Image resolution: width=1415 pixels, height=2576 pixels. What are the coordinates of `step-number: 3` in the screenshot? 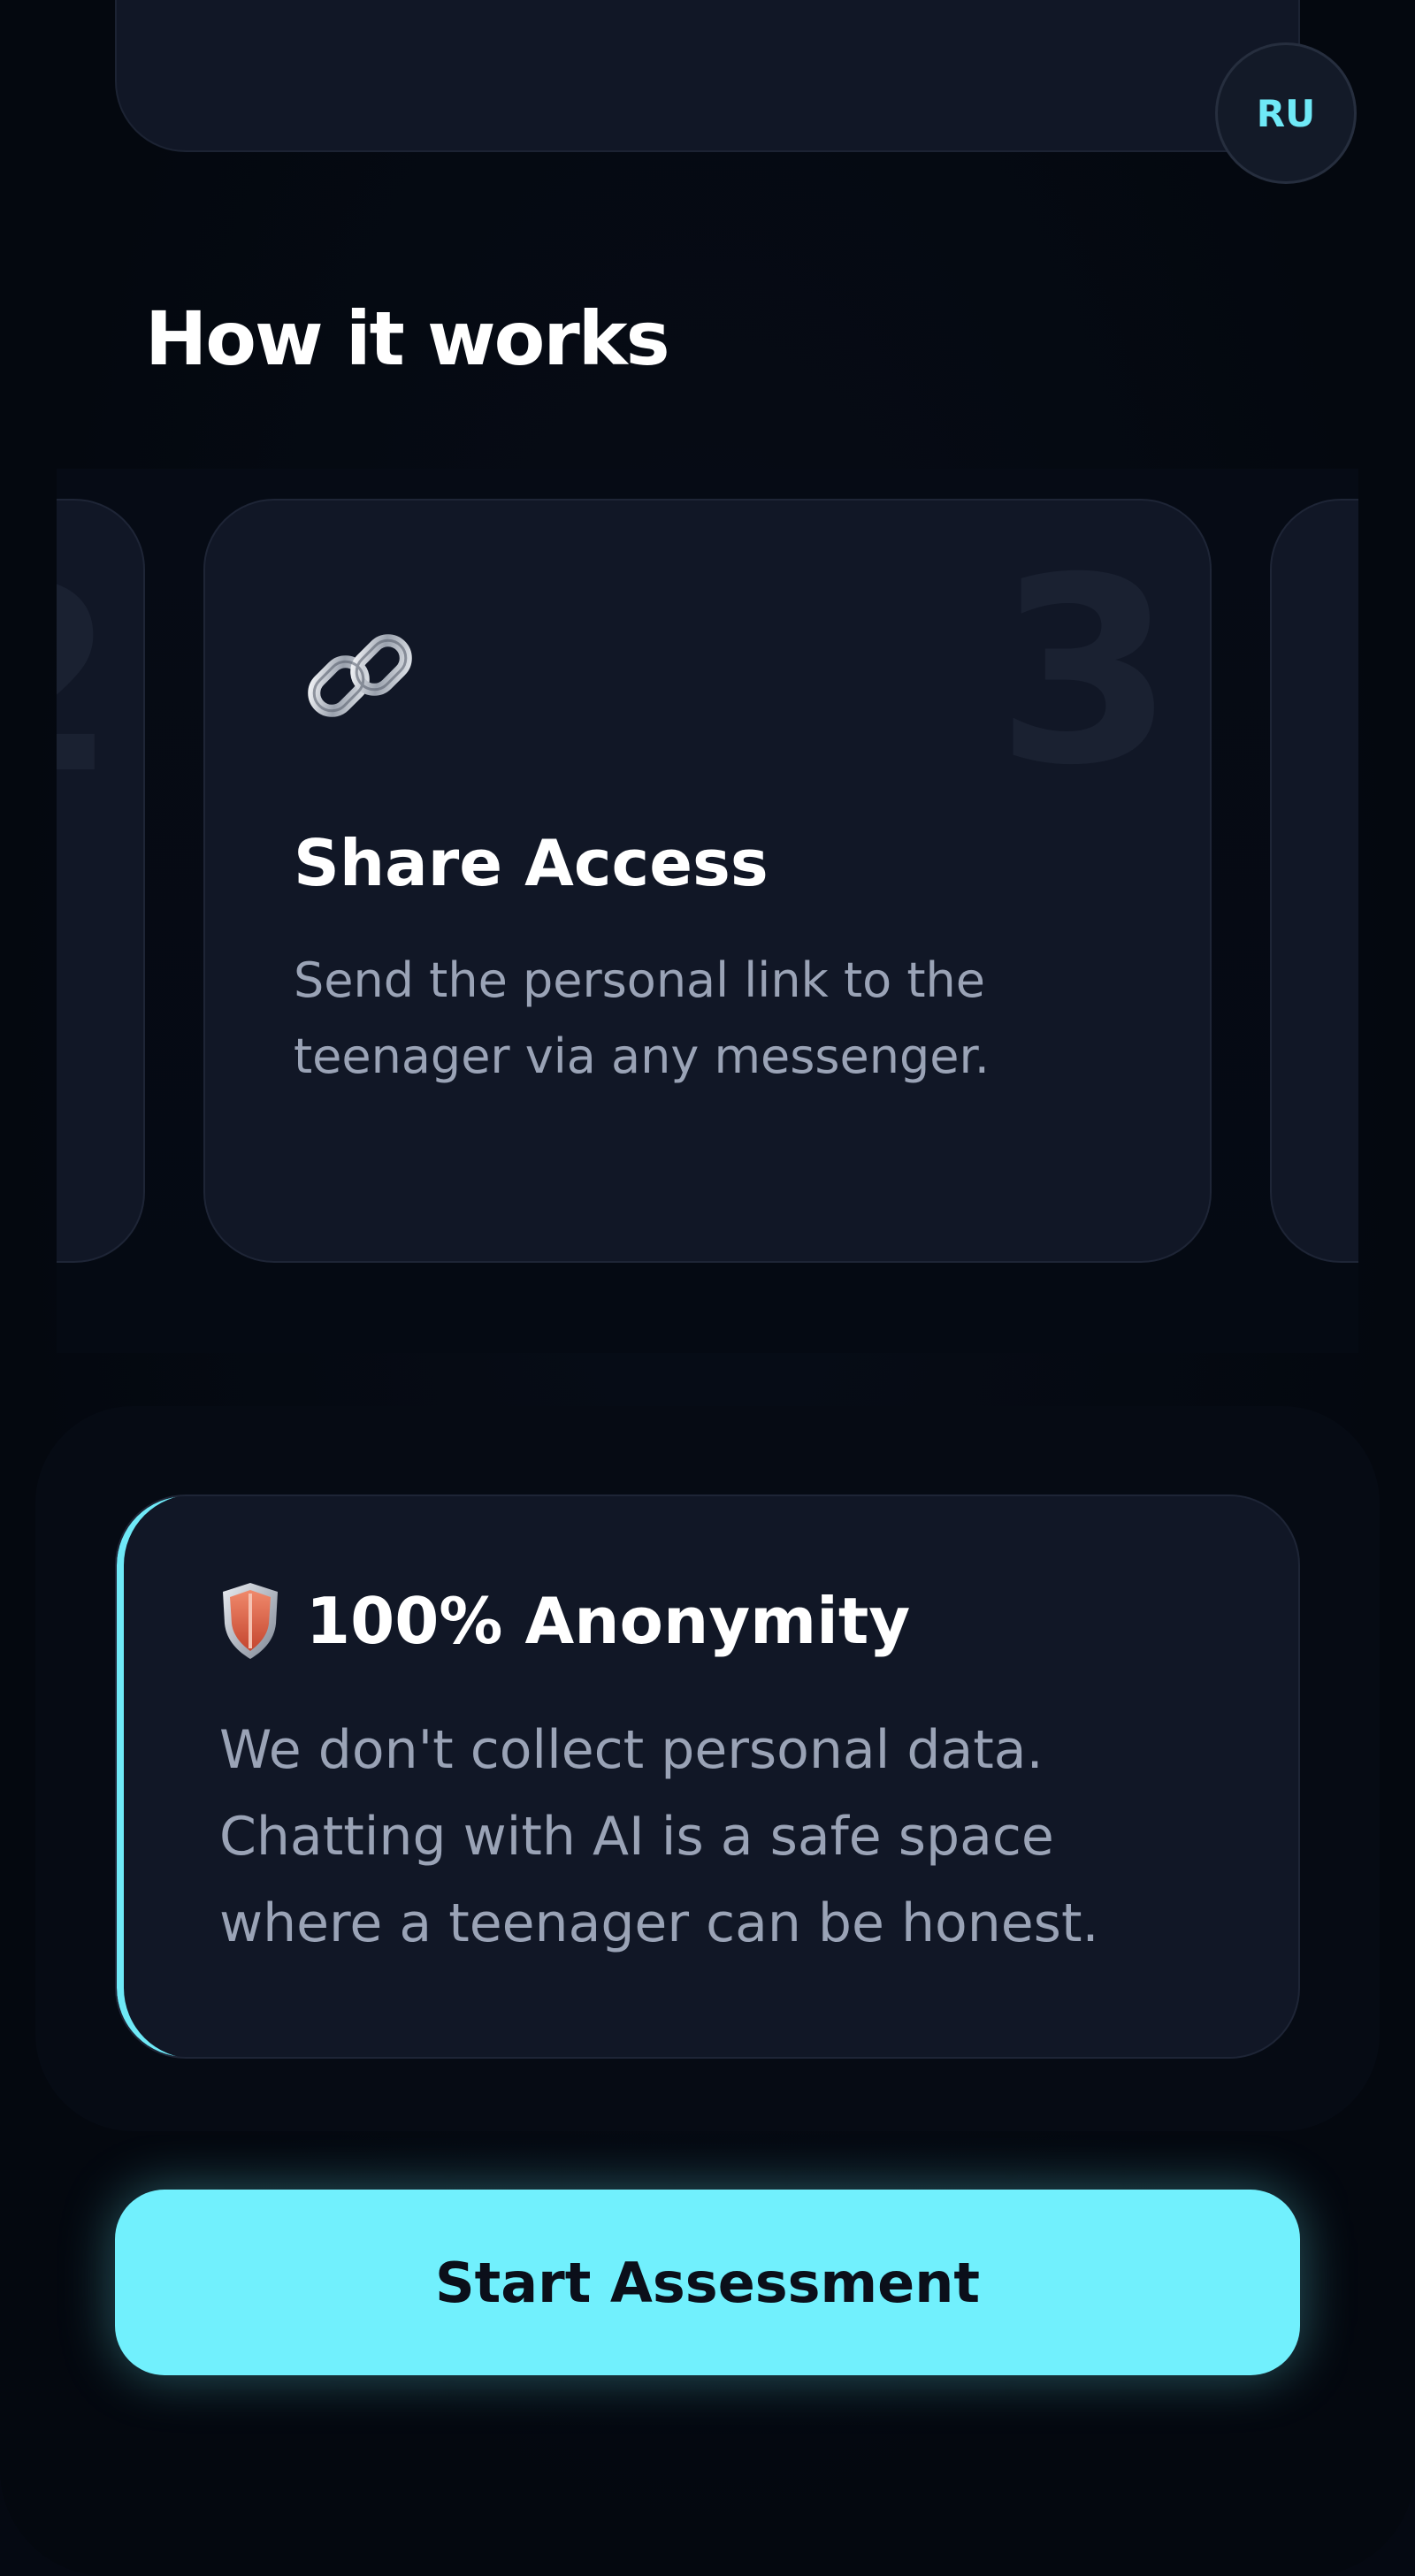 It's located at (1085, 673).